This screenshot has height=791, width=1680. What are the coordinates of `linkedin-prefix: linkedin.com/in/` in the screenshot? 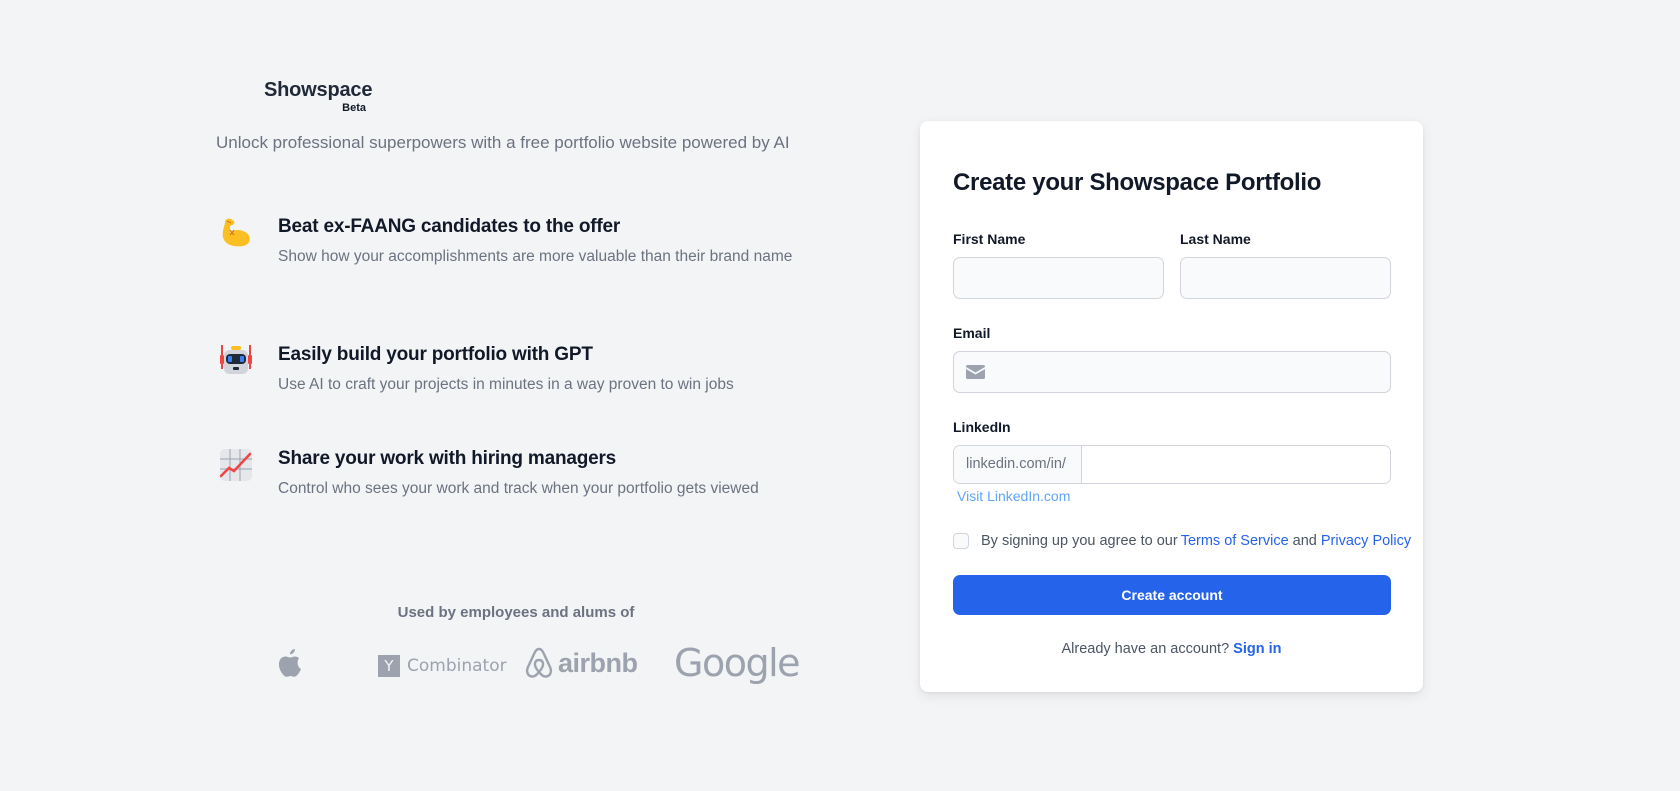 It's located at (1018, 464).